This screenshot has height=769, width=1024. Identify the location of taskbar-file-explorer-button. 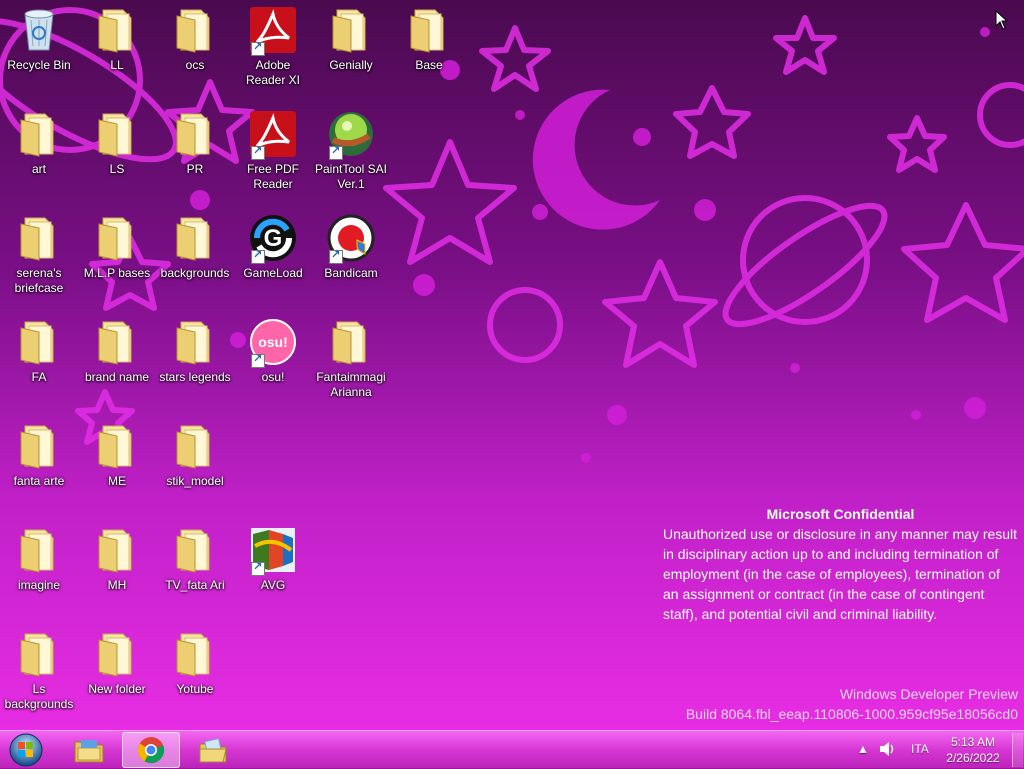
(89, 750).